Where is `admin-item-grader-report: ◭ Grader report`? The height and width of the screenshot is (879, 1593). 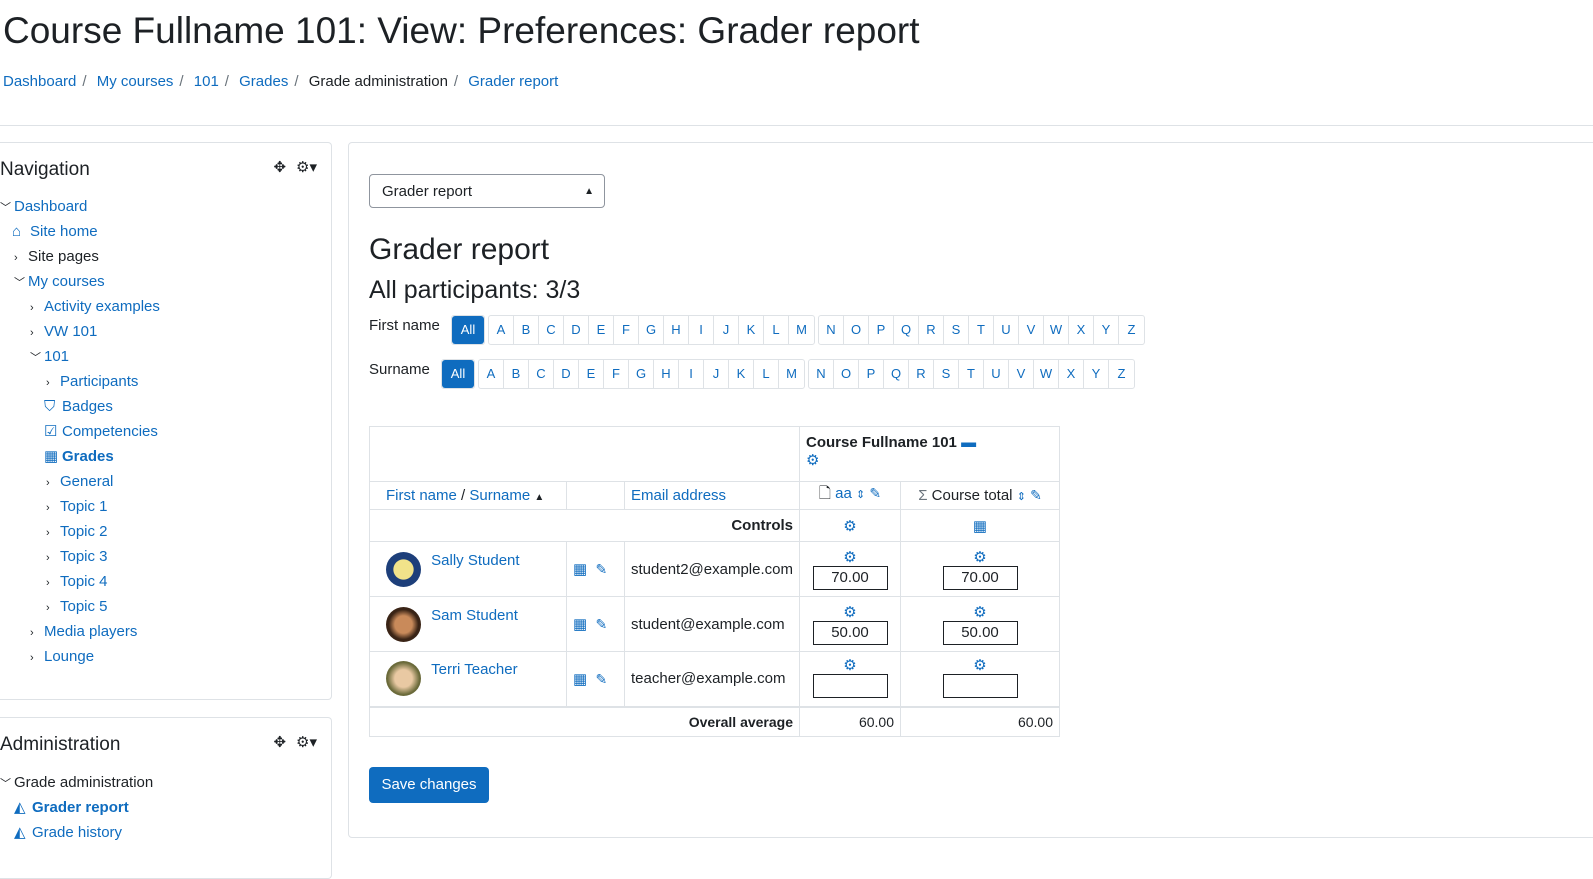
admin-item-grader-report: ◭ Grader report is located at coordinates (71, 808).